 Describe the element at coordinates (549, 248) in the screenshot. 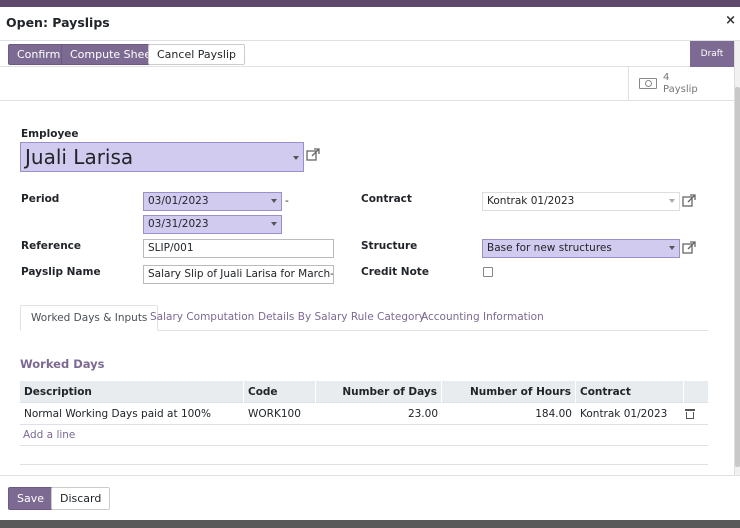

I see `structure-value: Base for new structures` at that location.